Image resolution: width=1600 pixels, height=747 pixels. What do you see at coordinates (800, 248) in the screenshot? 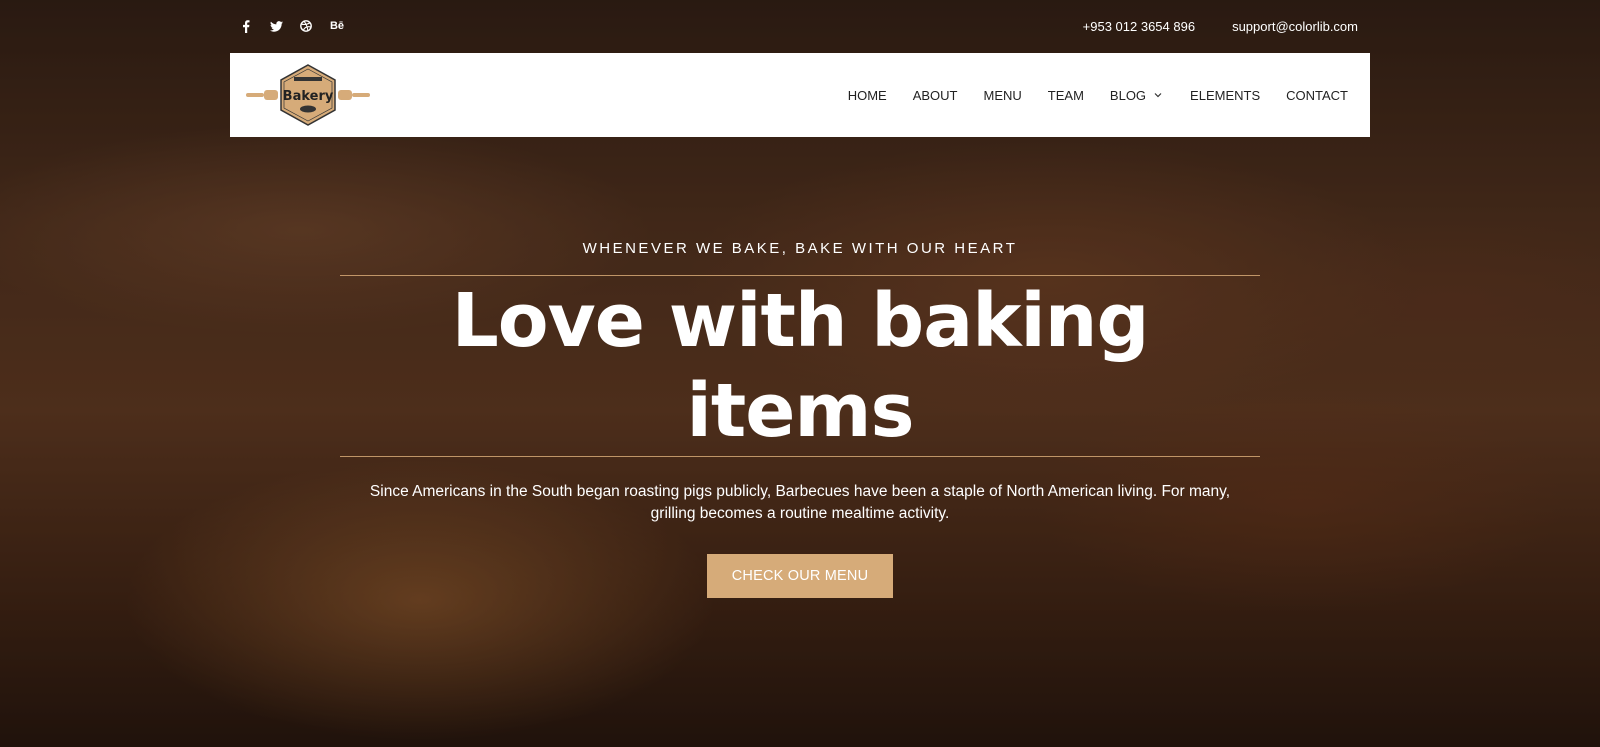
I see `hero-tagline: WHENEVER WE BAKE, BAKE WITH OUR HEART` at bounding box center [800, 248].